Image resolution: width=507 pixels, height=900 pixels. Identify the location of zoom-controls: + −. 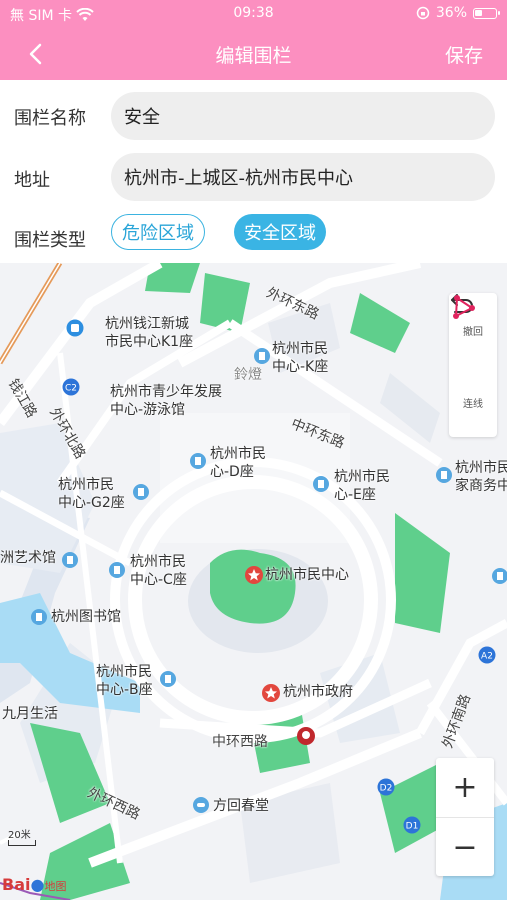
(465, 817).